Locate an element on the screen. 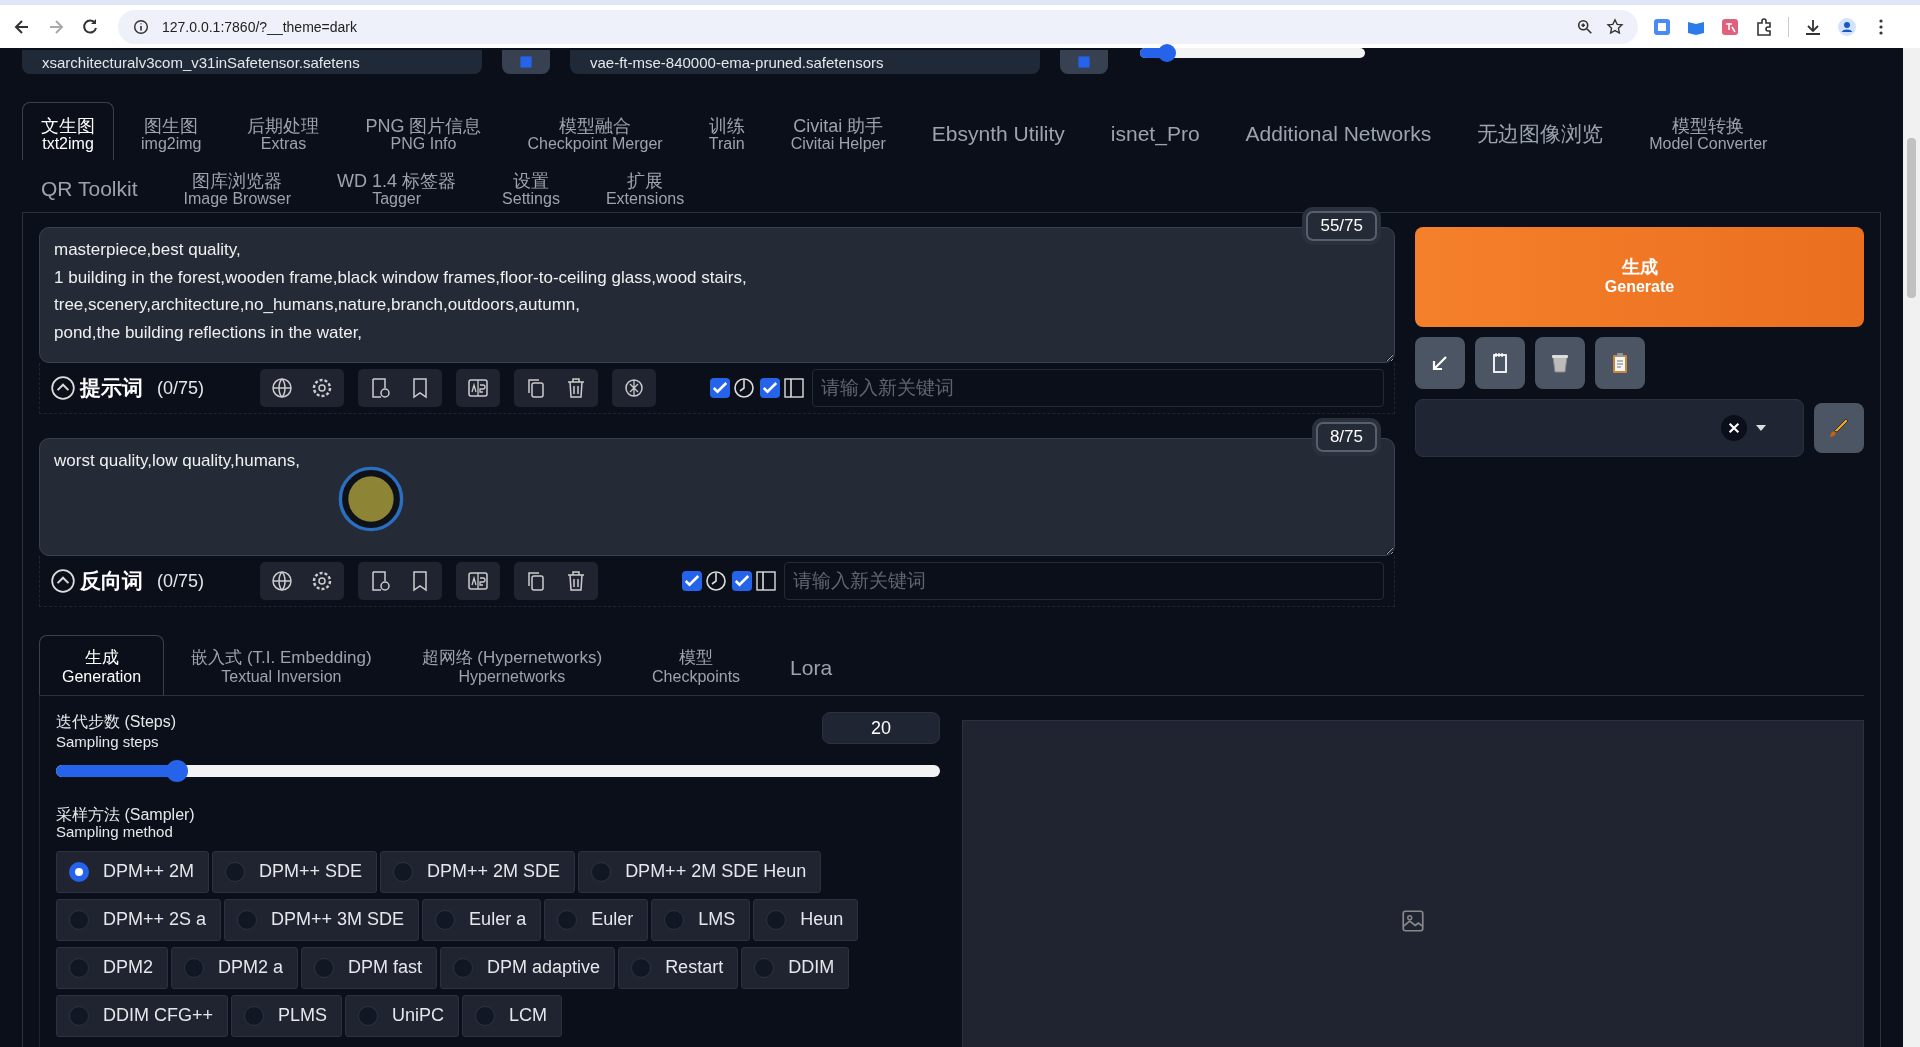  sampler-option: DPM++ 2M is located at coordinates (133, 871).